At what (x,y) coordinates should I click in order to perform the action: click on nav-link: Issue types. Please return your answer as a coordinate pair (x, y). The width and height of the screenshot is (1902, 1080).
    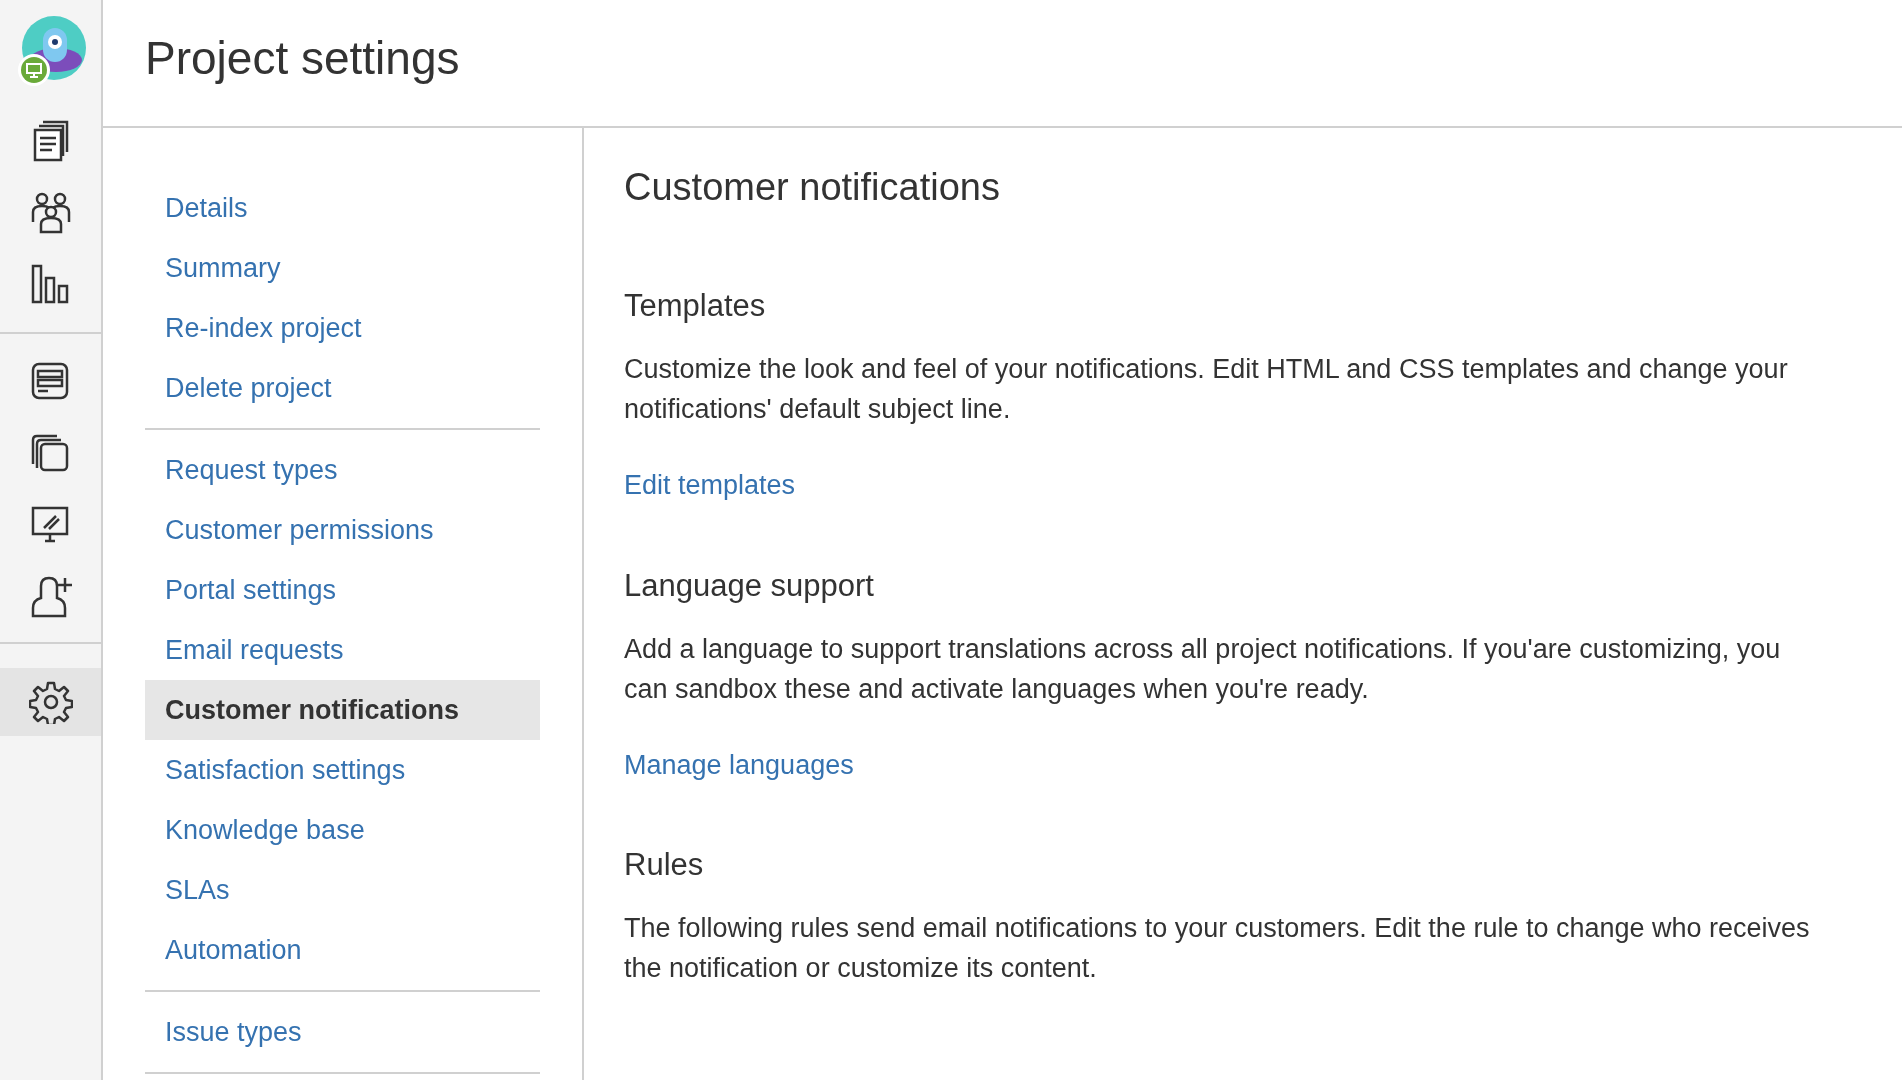
    Looking at the image, I should click on (342, 1032).